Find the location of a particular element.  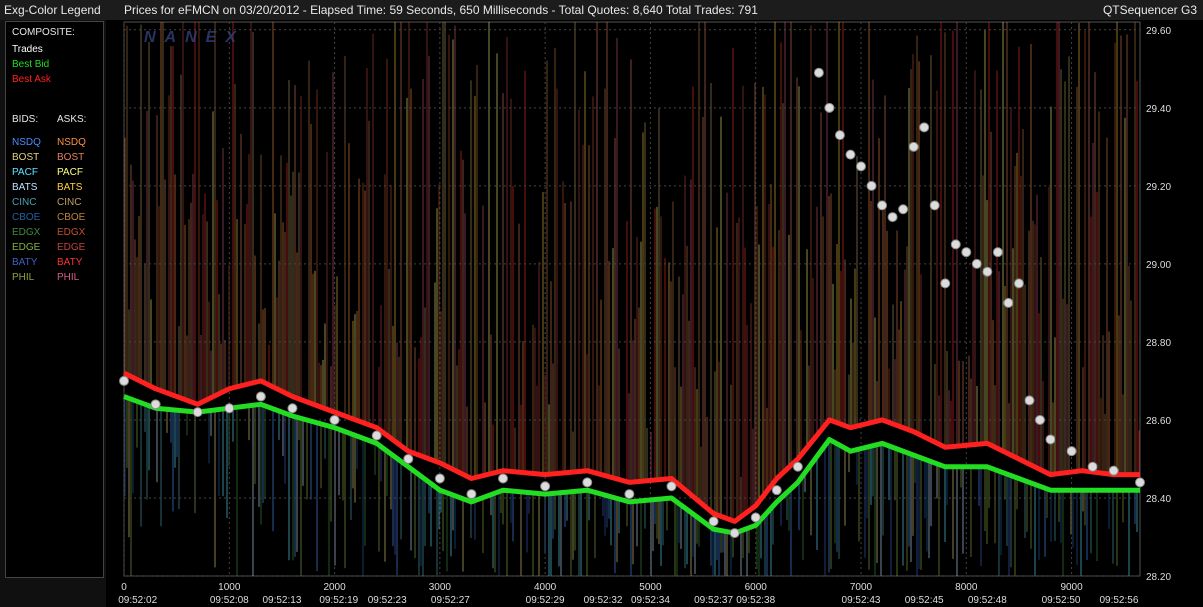

y-tick-label: 28.20 is located at coordinates (1158, 577).